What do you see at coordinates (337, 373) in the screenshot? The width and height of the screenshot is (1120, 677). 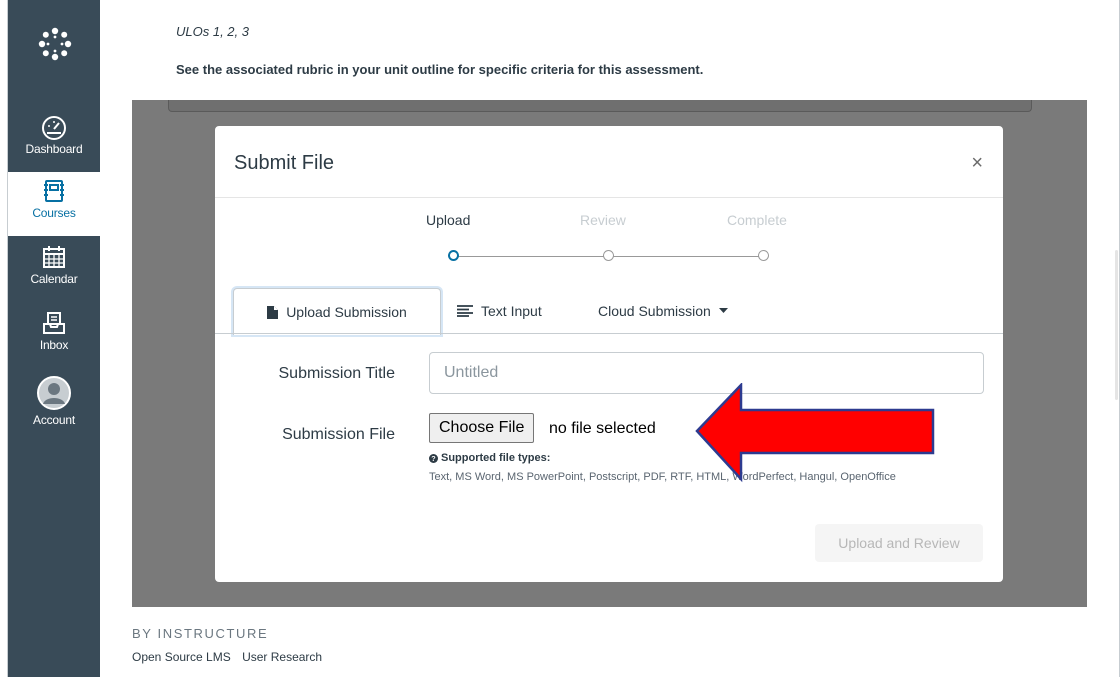 I see `submission-title-label: Submission Title` at bounding box center [337, 373].